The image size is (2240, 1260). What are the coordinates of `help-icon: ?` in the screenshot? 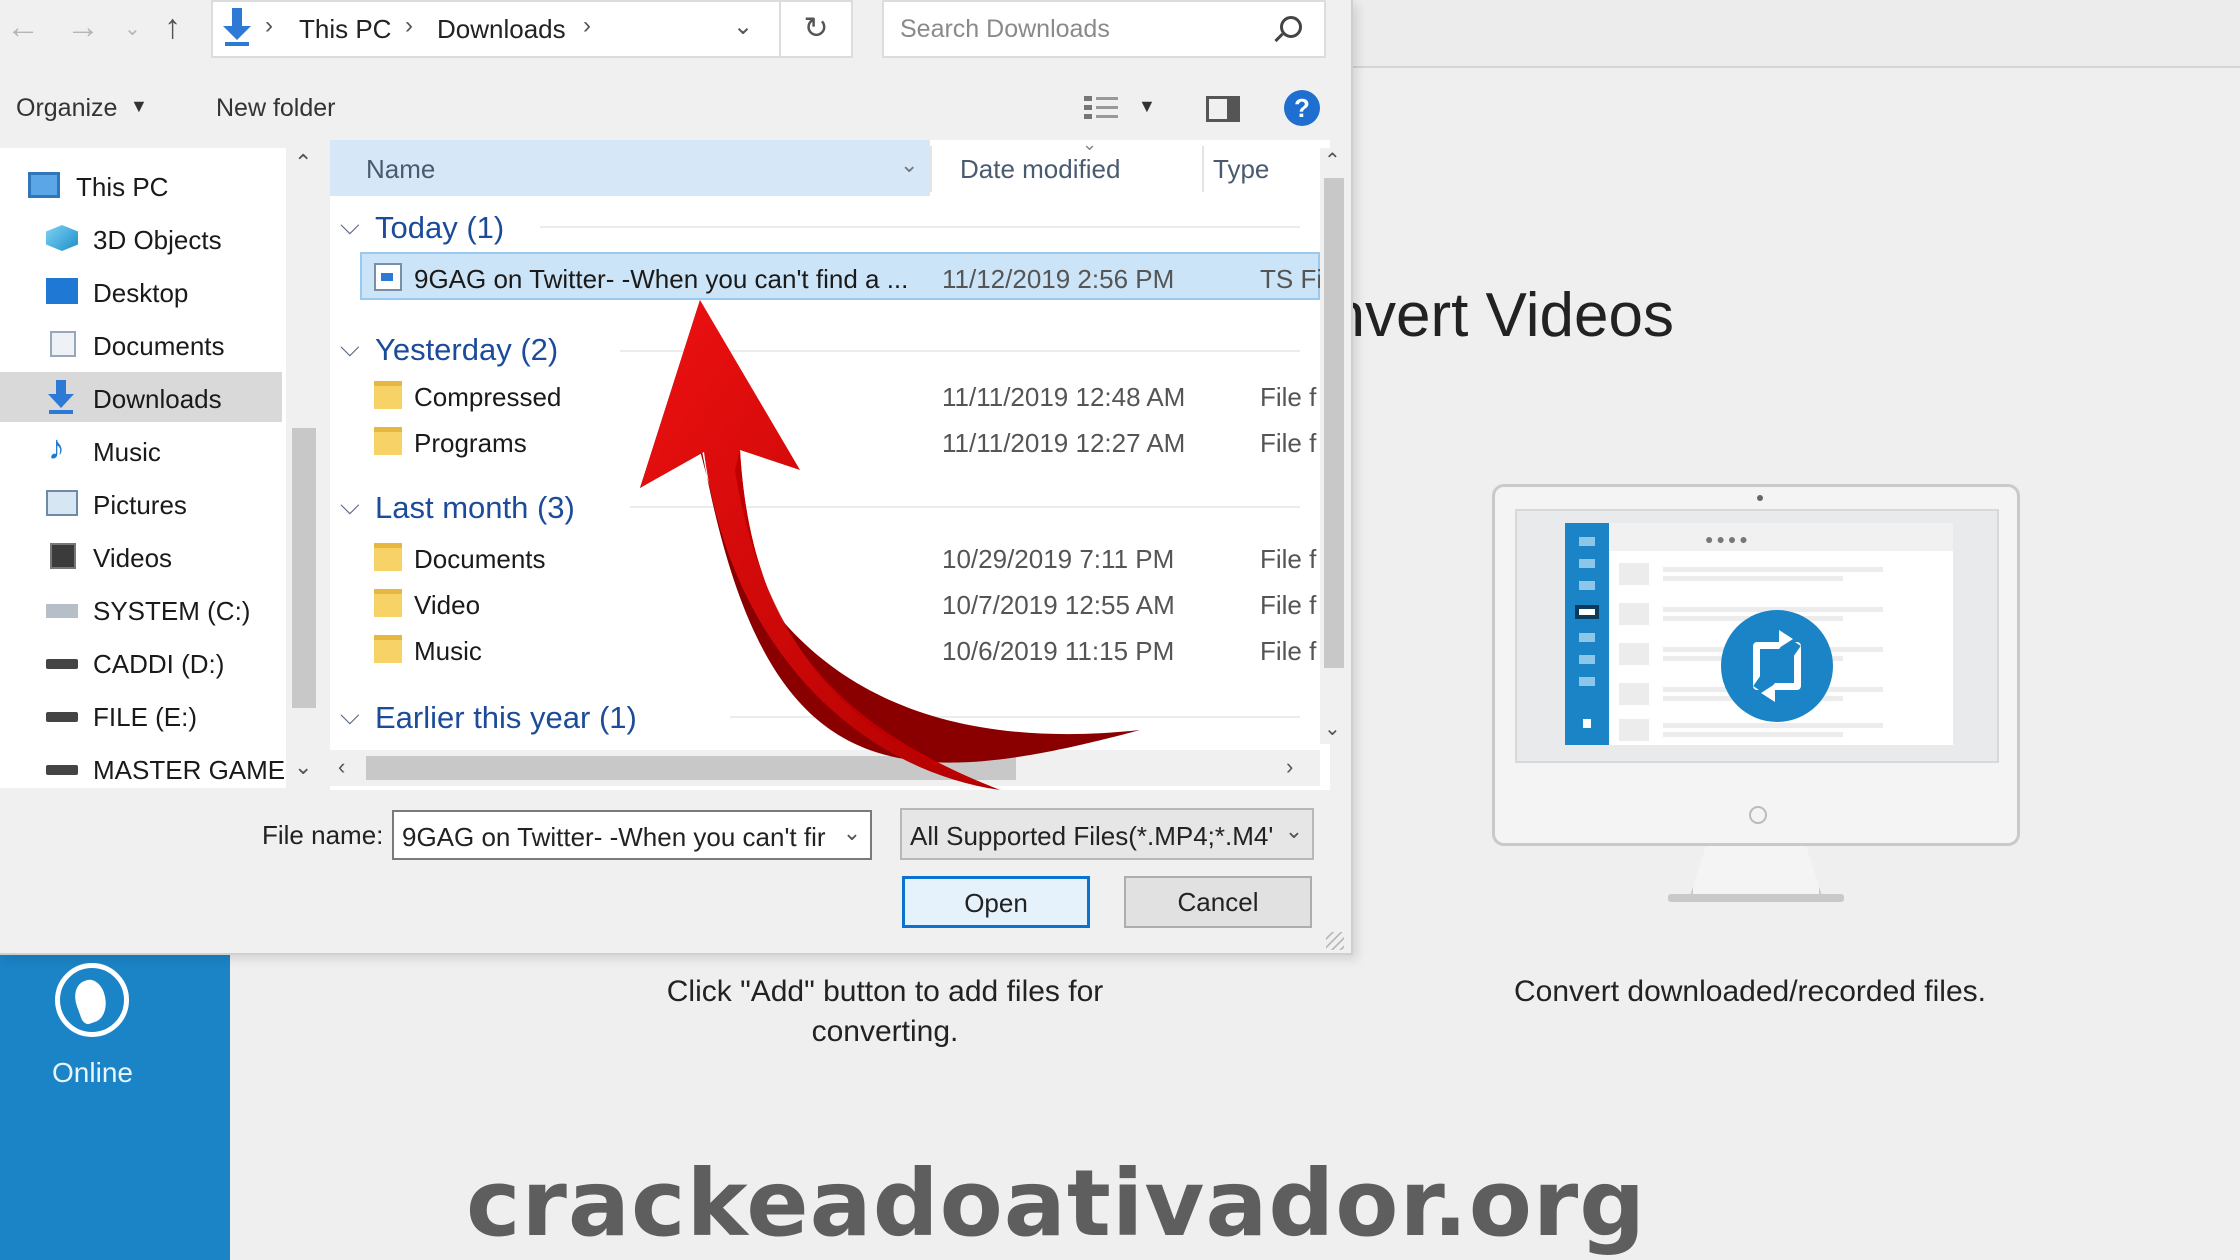 It's located at (1302, 108).